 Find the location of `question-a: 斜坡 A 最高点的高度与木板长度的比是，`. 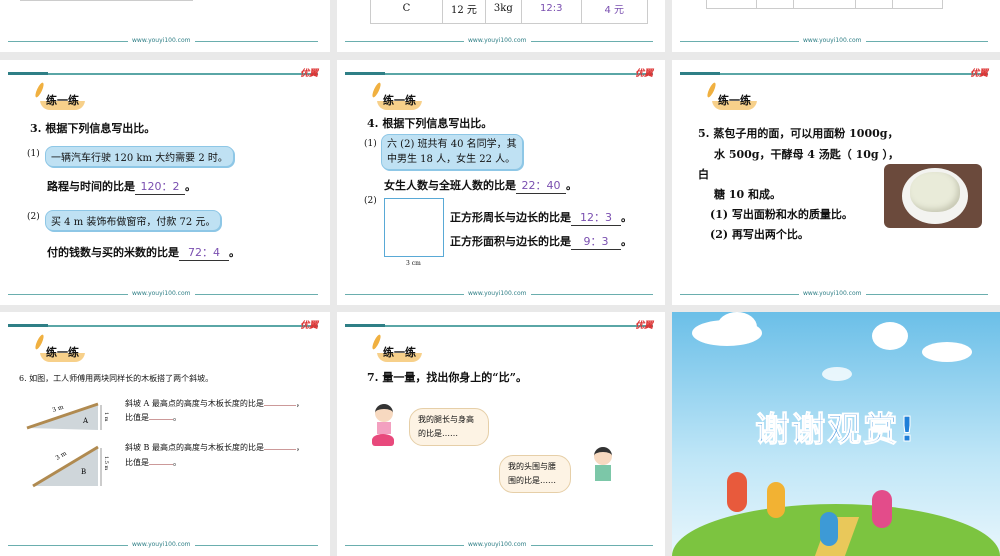

question-a: 斜坡 A 最高点的高度与木板长度的比是， is located at coordinates (214, 403).